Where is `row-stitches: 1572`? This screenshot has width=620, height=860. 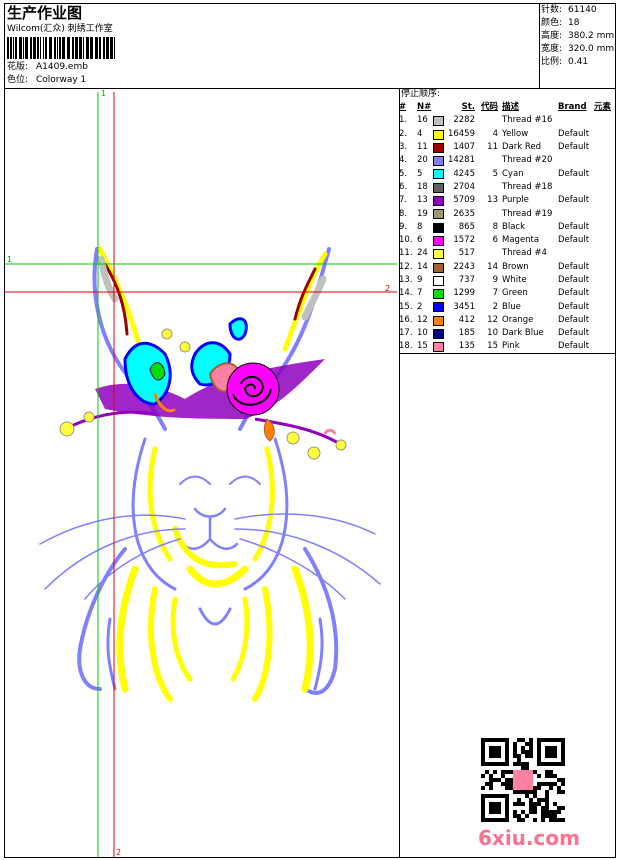
row-stitches: 1572 is located at coordinates (464, 240).